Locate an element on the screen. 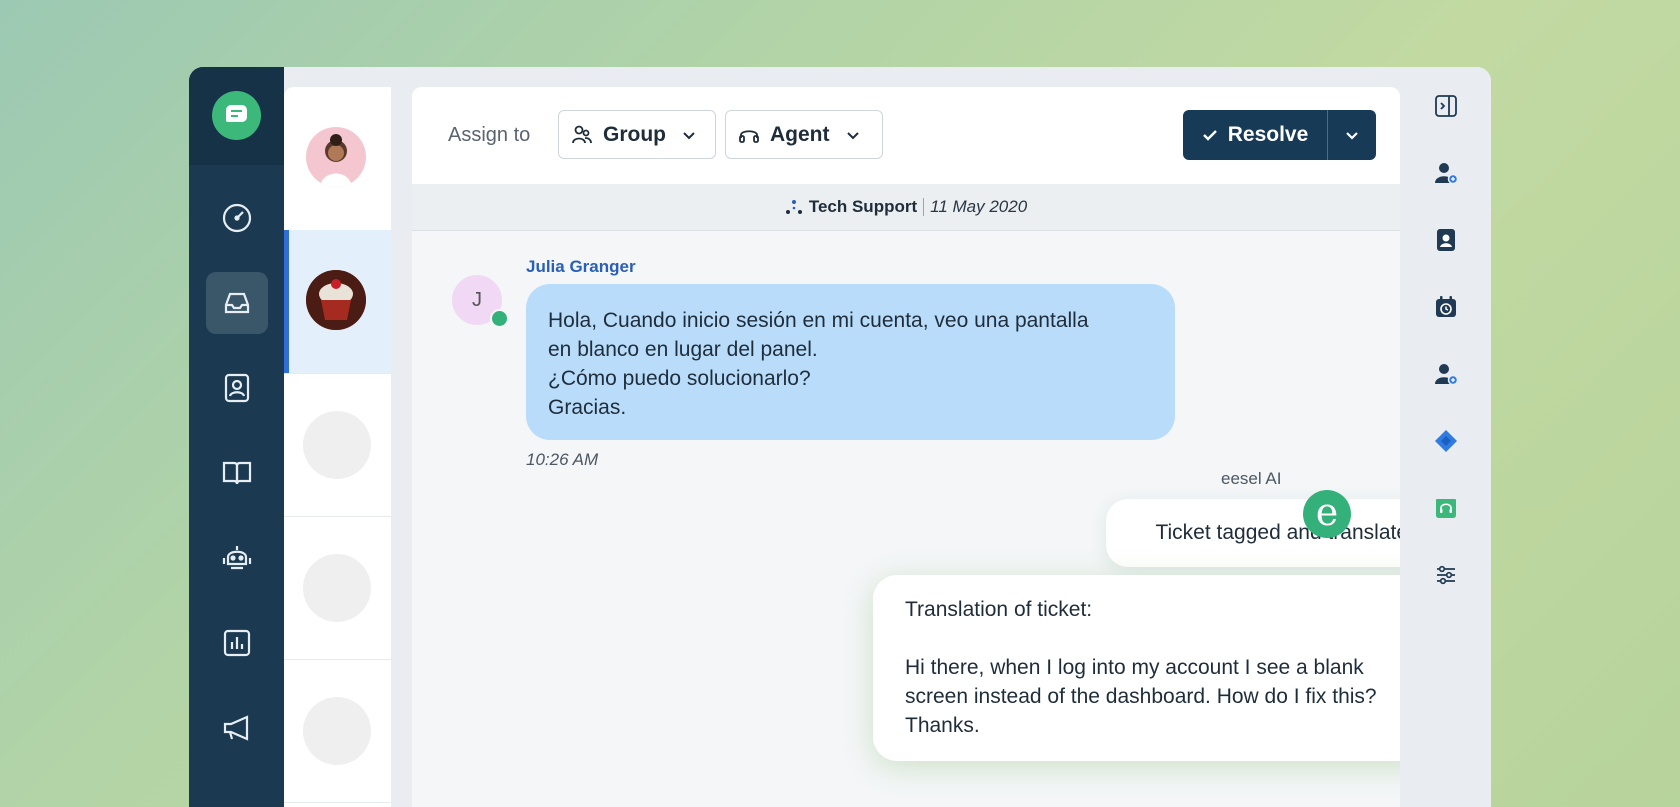  schedule-icon is located at coordinates (1446, 306).